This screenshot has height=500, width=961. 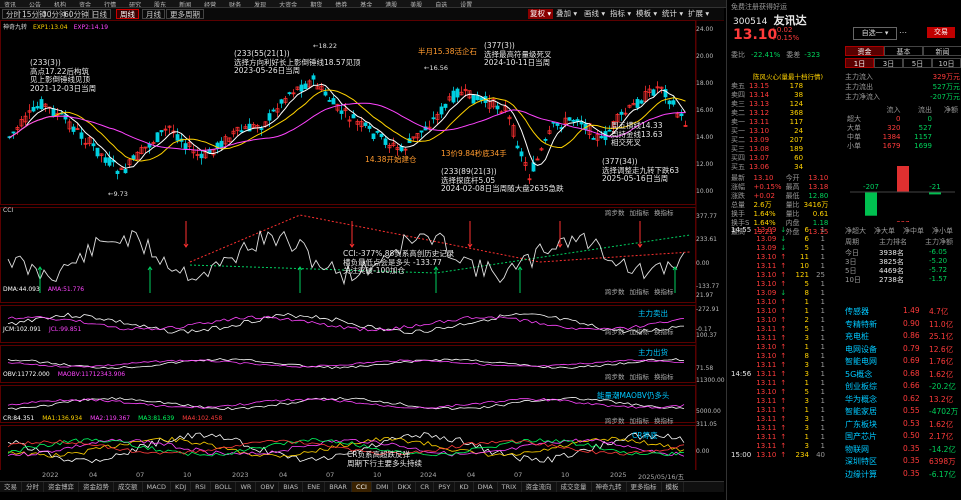 What do you see at coordinates (61, 487) in the screenshot?
I see `indicator-tab: 资金博弈` at bounding box center [61, 487].